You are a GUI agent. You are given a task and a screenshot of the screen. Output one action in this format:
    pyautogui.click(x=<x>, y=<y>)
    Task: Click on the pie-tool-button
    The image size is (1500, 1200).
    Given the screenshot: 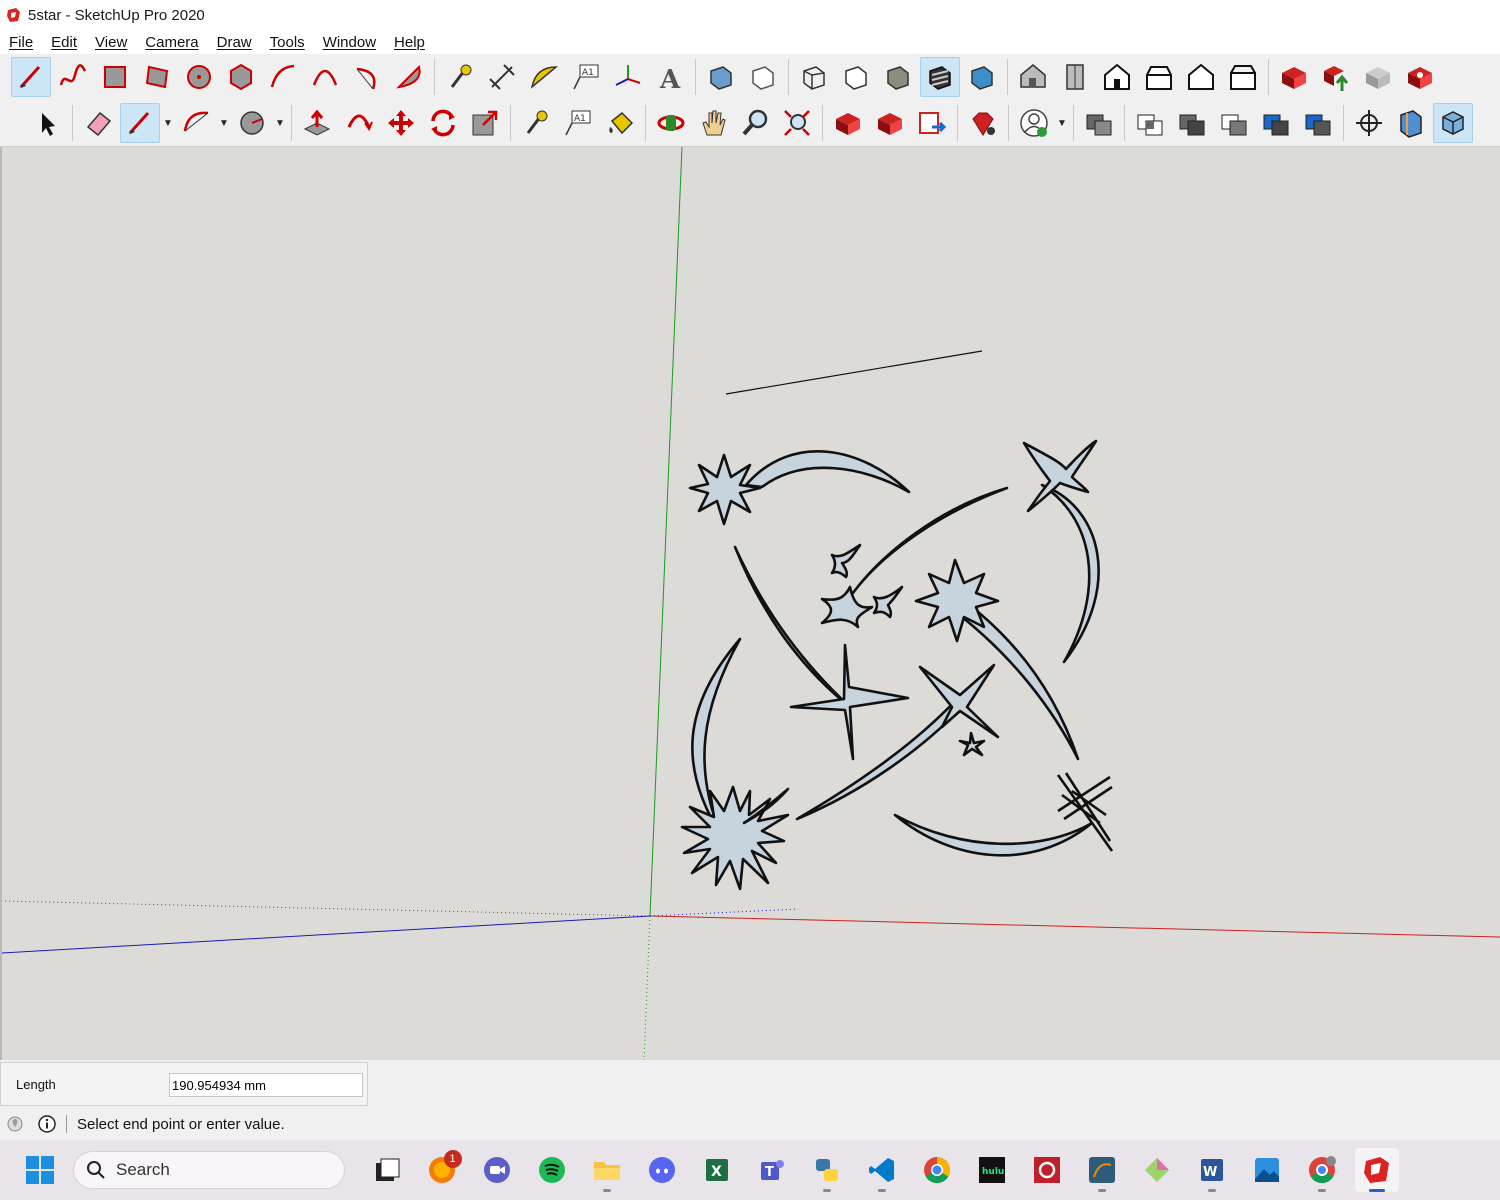 What is the action you would take?
    pyautogui.click(x=409, y=77)
    